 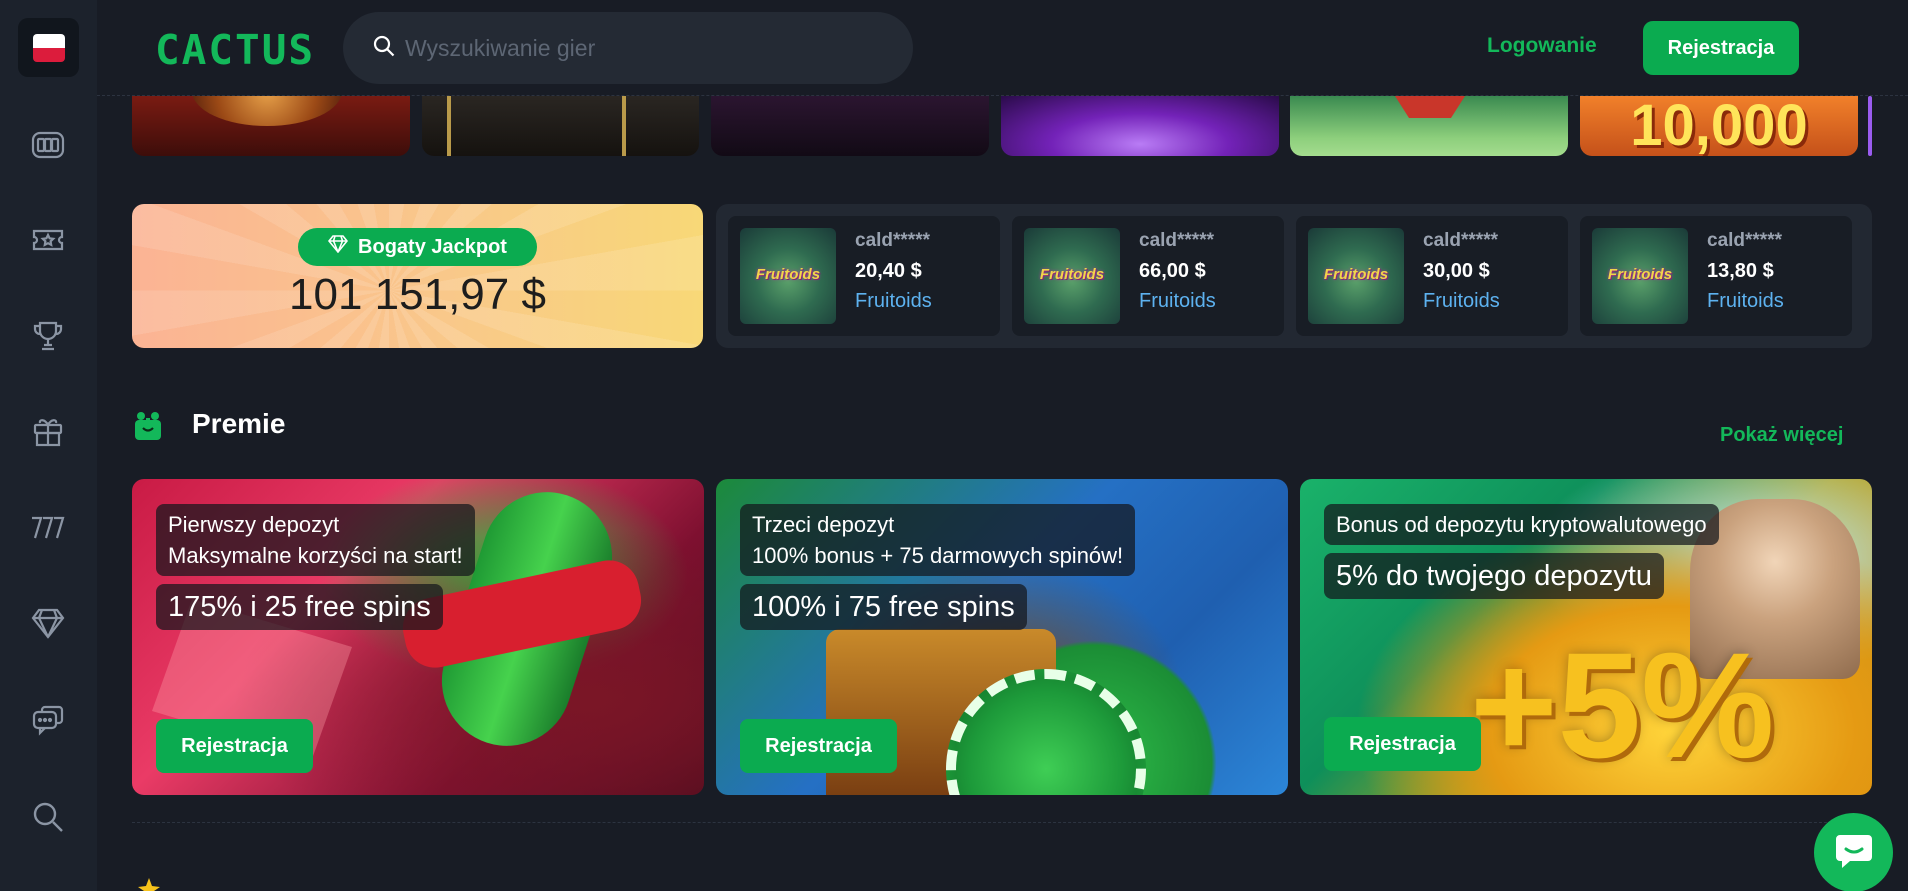 I want to click on game-thumbnail: 10,000, so click(x=1719, y=126).